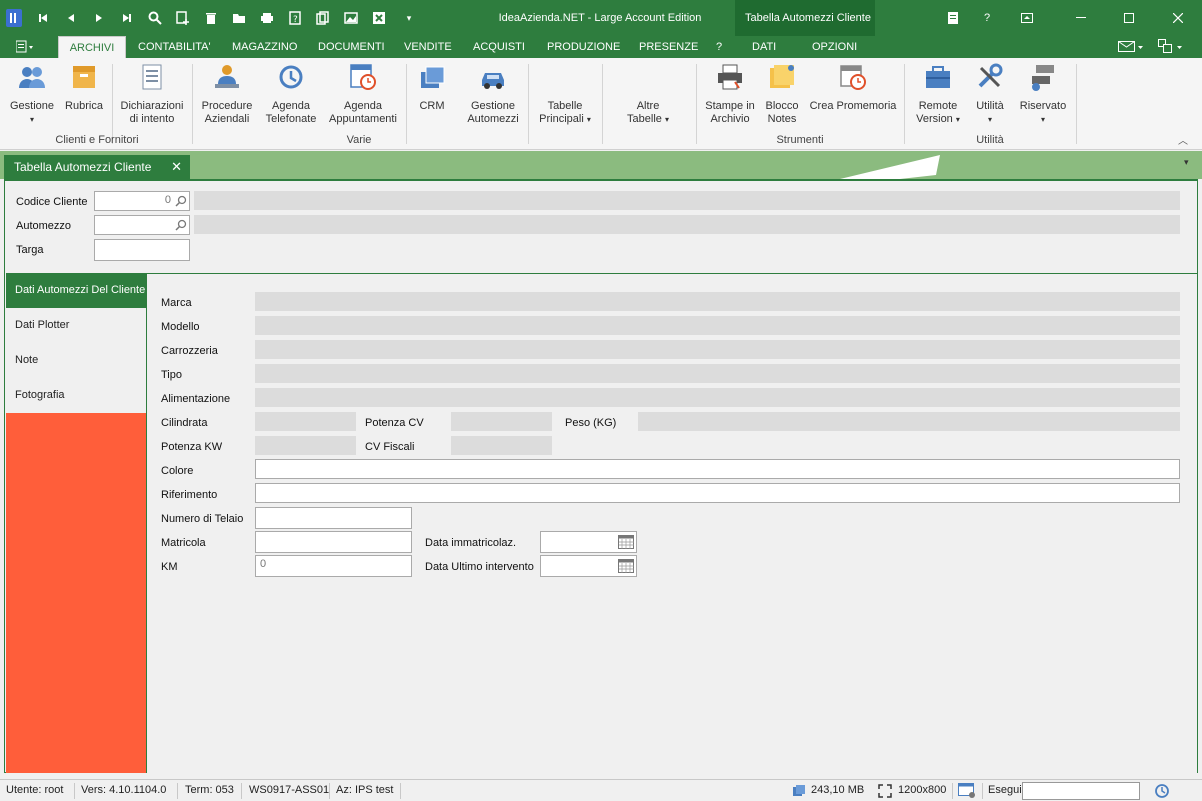 This screenshot has width=1202, height=801. I want to click on data-ultimo-intervento-label: Data Ultimo intervento, so click(479, 567).